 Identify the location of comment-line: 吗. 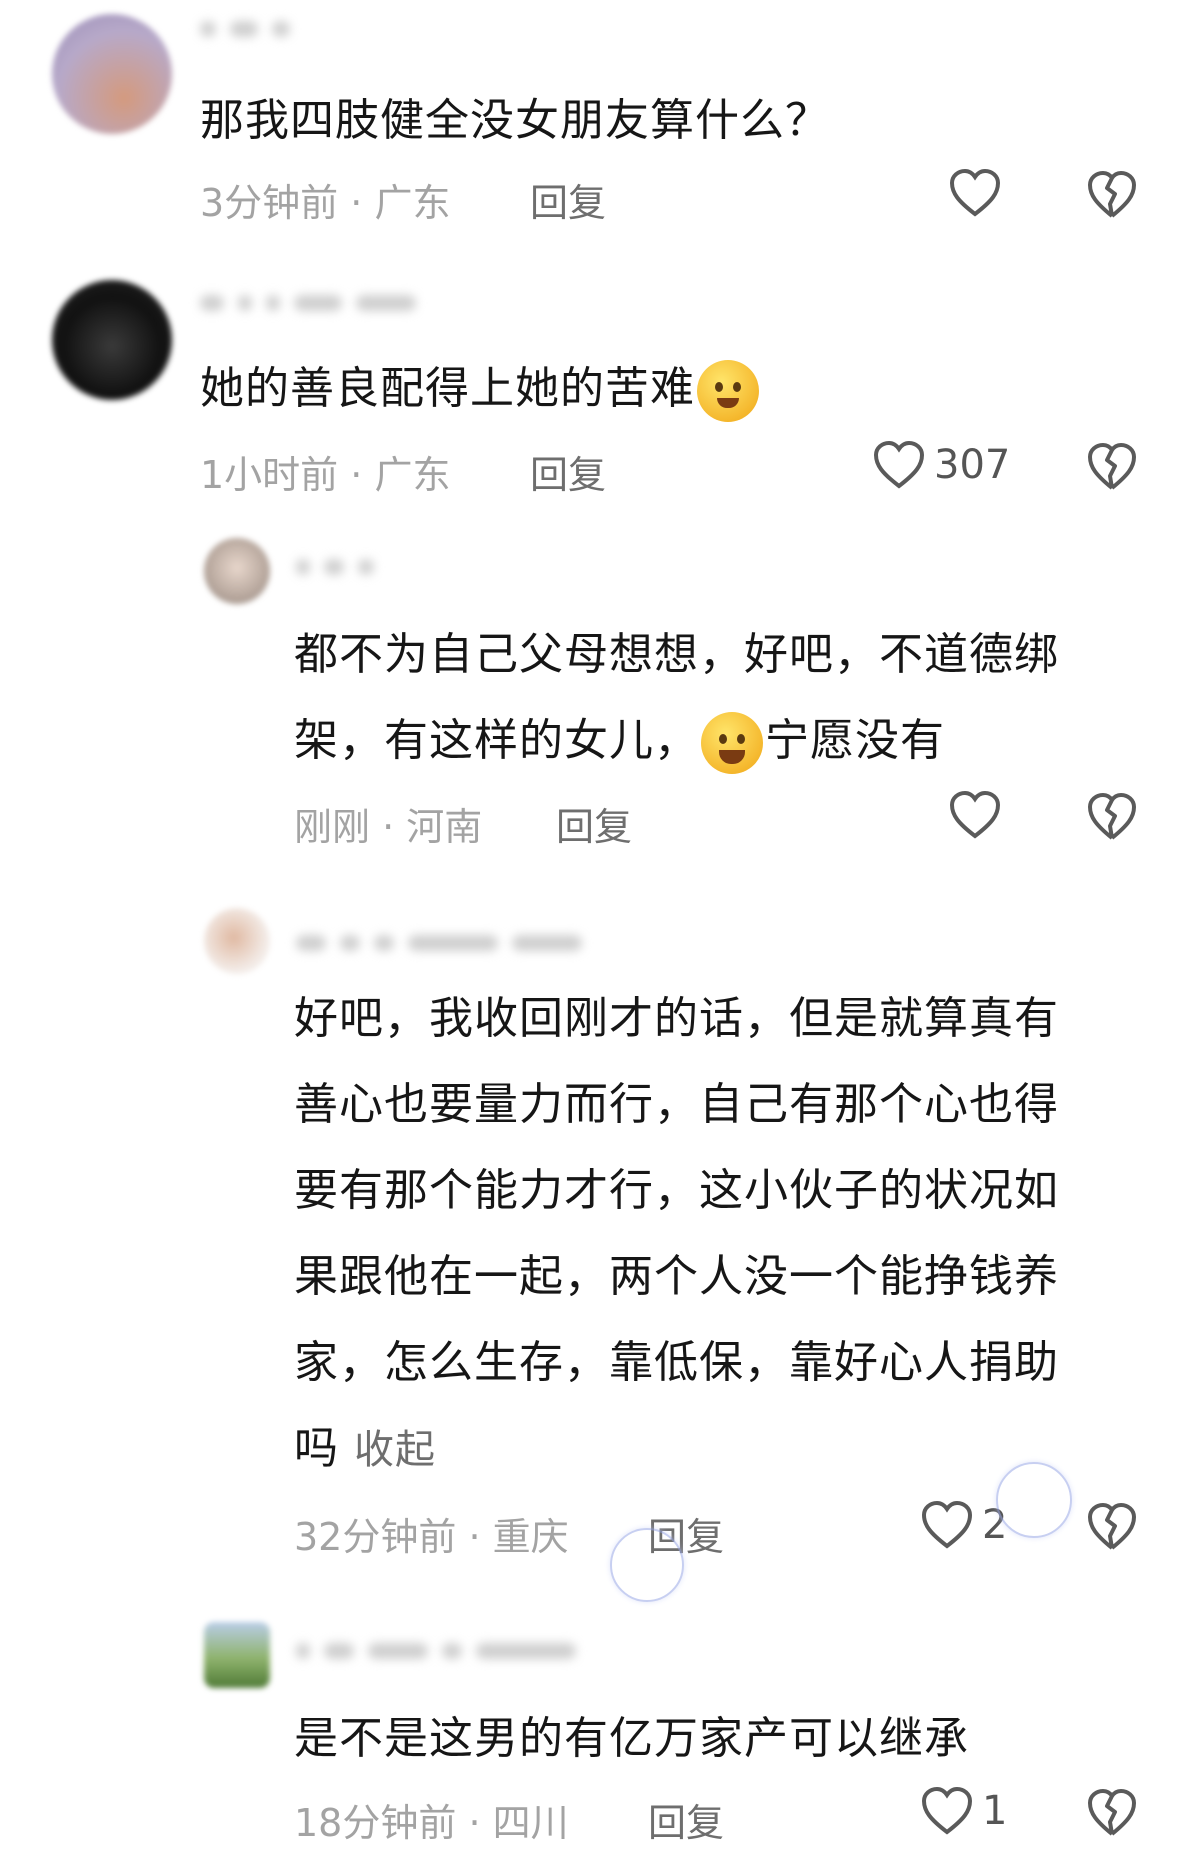
(316, 1448).